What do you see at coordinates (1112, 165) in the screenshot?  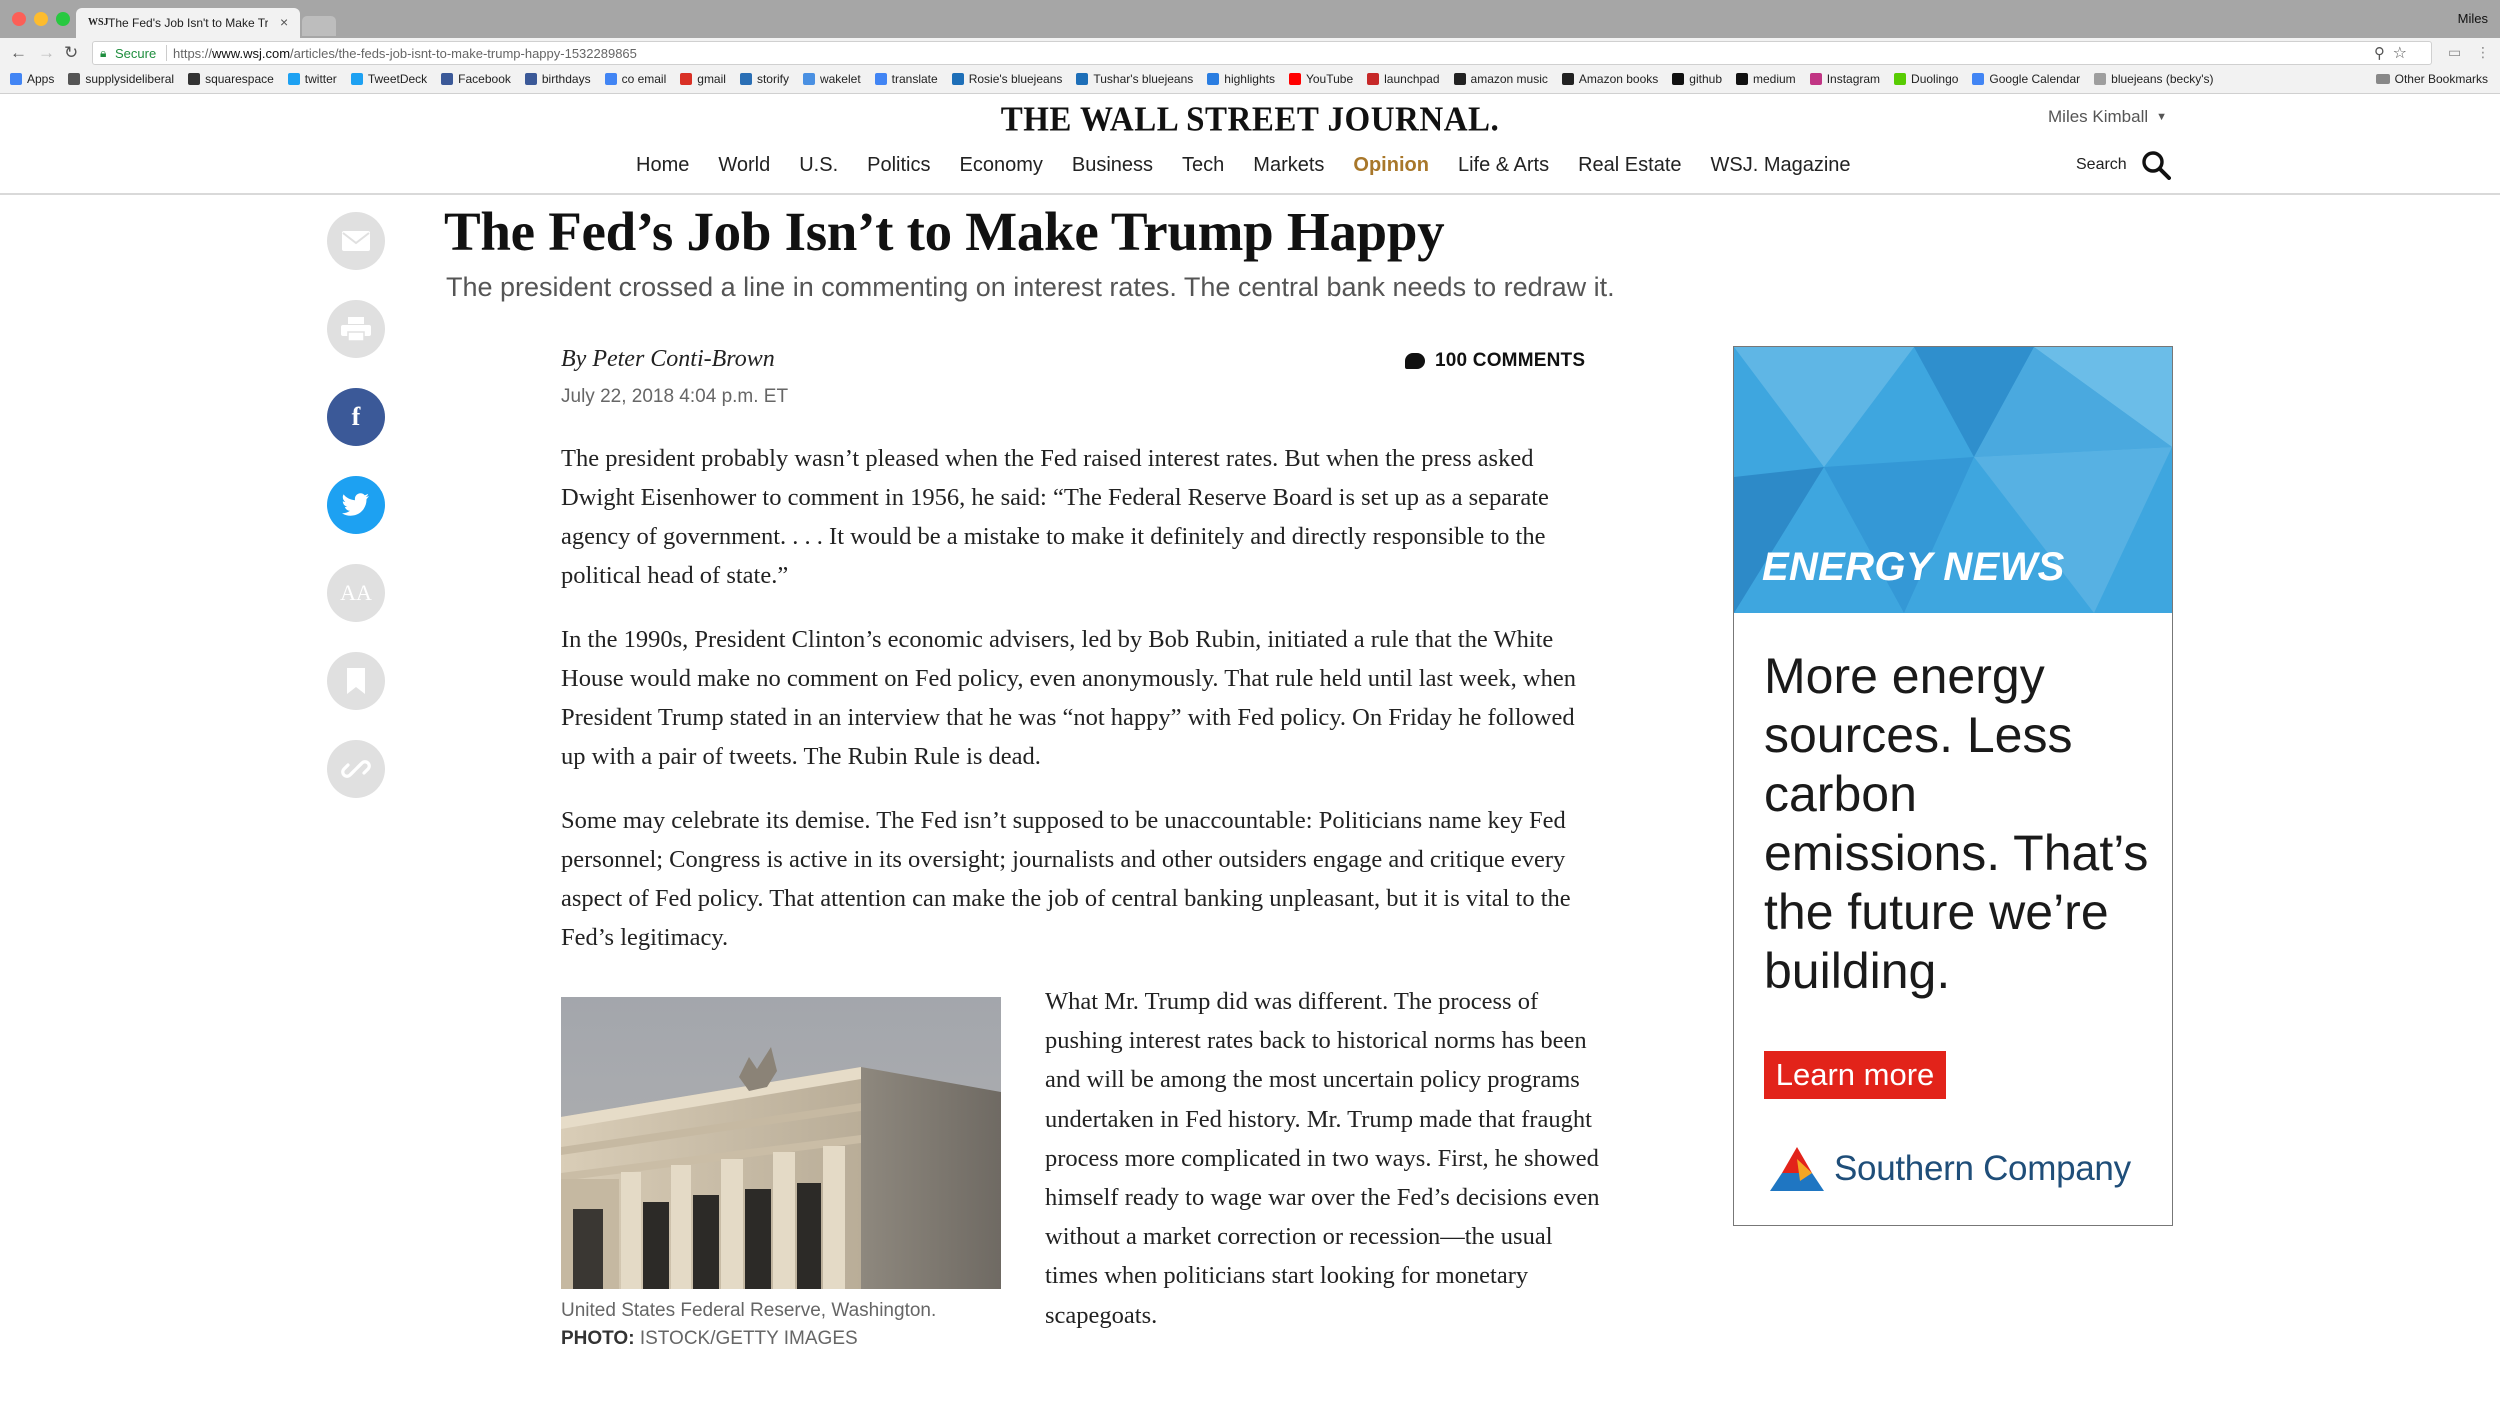 I see `nav-item-business: Business` at bounding box center [1112, 165].